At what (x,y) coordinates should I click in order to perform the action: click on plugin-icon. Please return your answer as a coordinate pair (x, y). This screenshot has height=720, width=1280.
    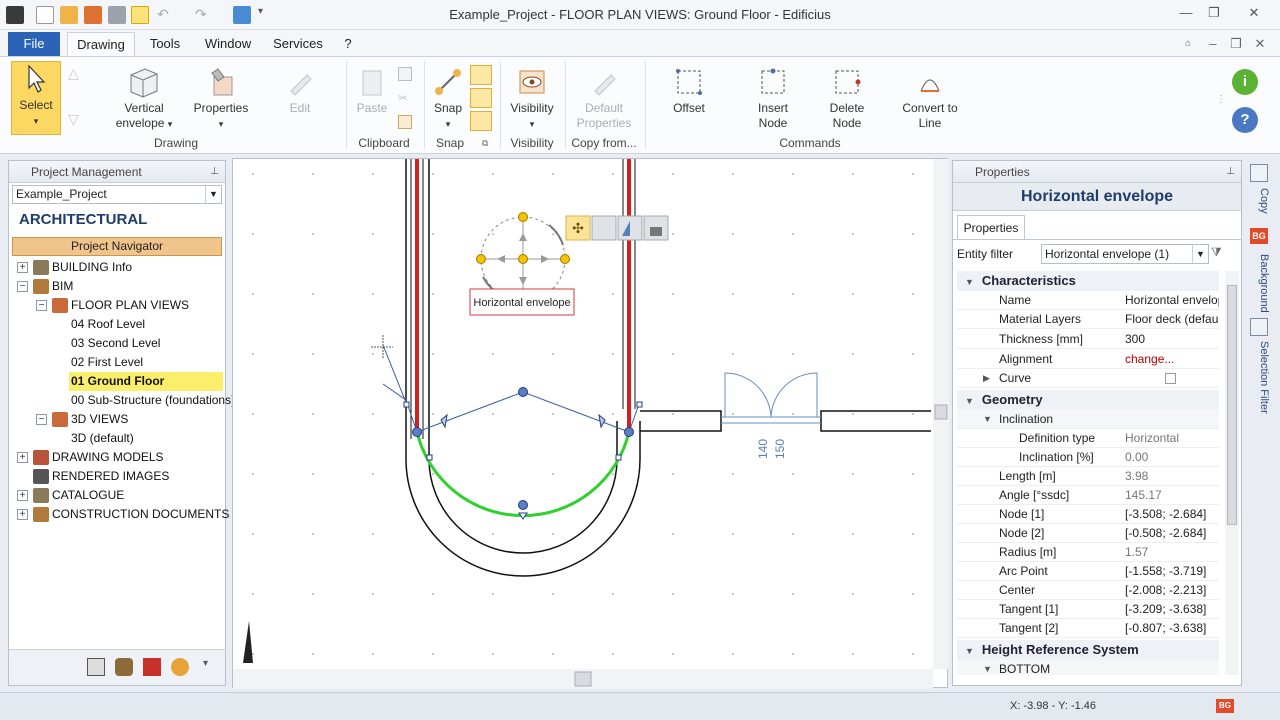
    Looking at the image, I should click on (180, 667).